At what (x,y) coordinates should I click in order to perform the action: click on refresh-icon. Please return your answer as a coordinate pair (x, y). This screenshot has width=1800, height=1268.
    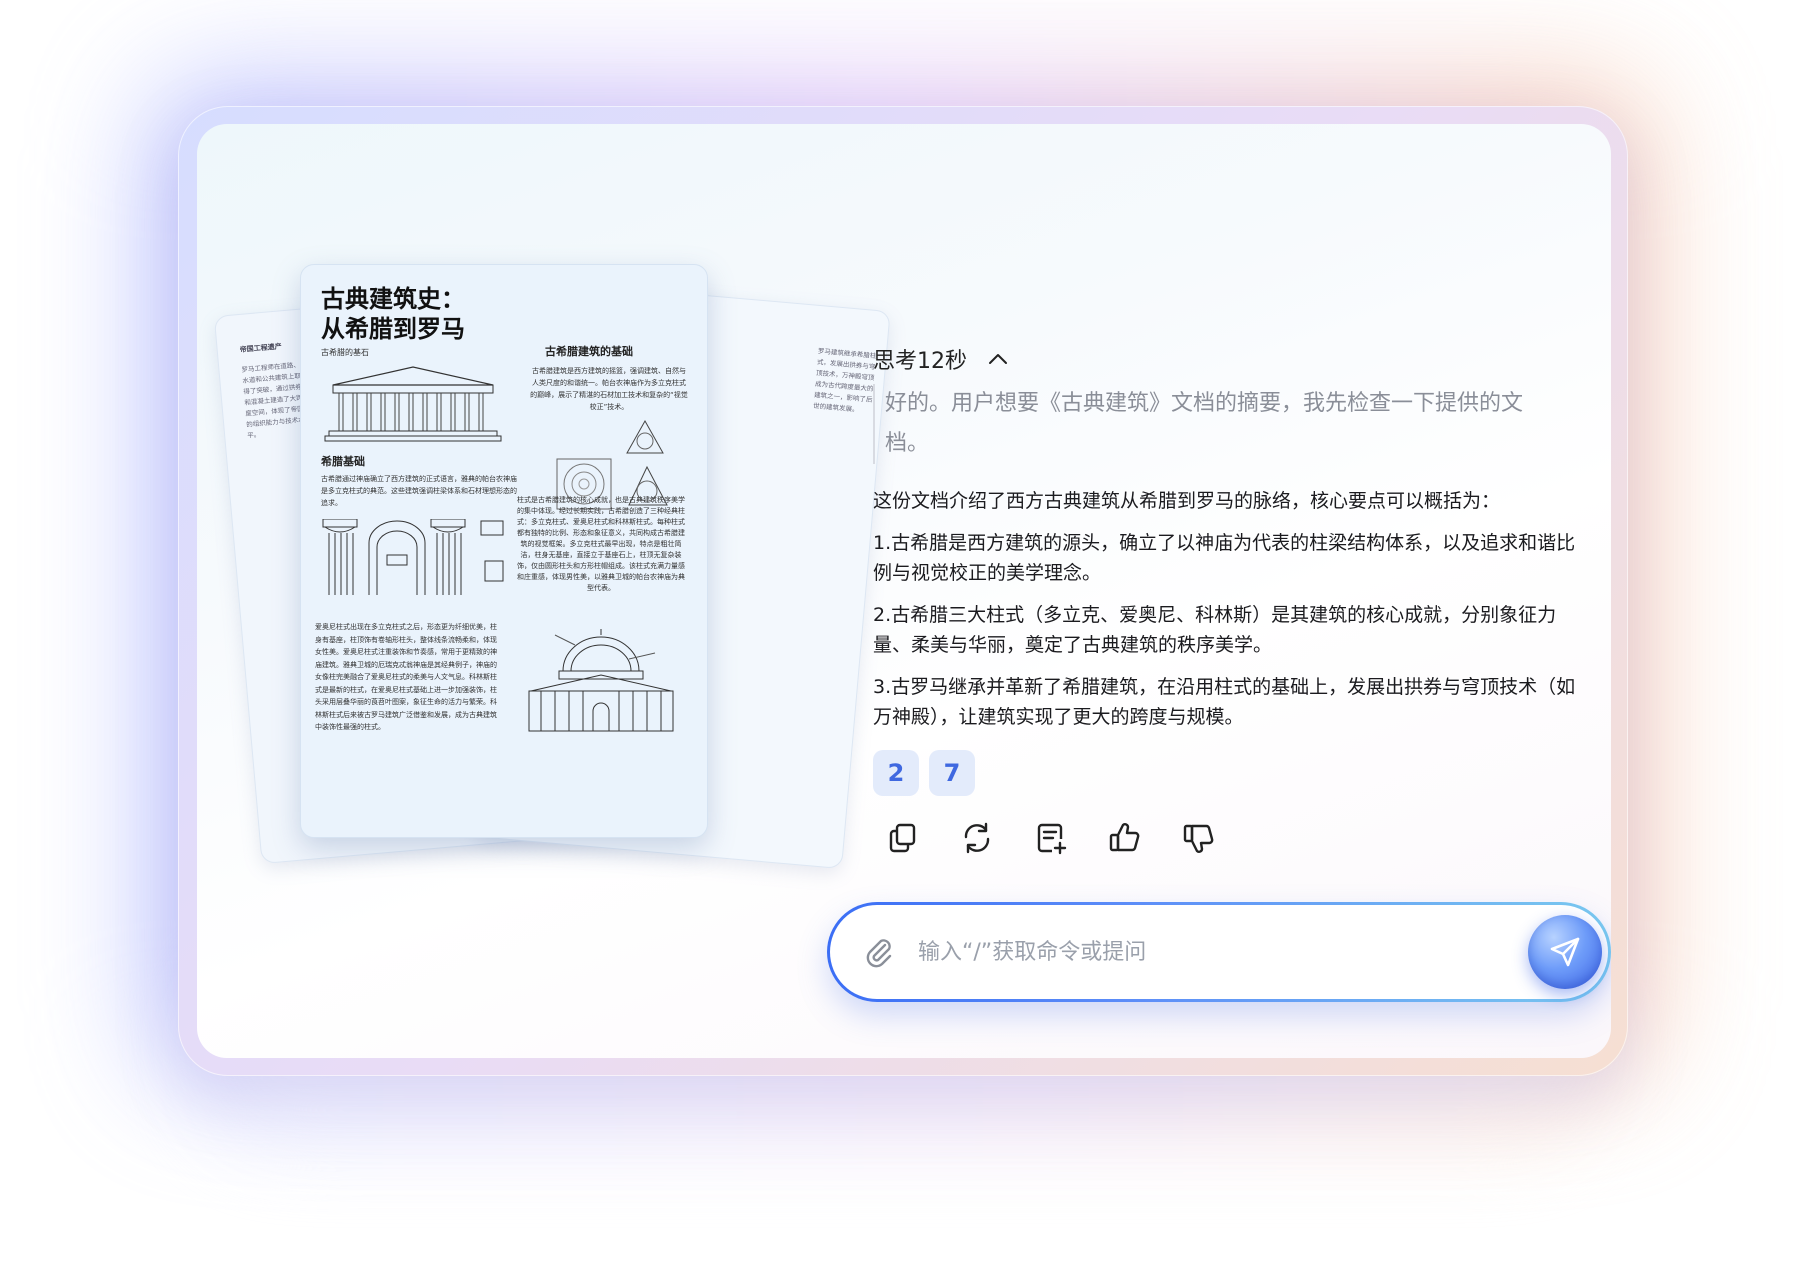
    Looking at the image, I should click on (977, 838).